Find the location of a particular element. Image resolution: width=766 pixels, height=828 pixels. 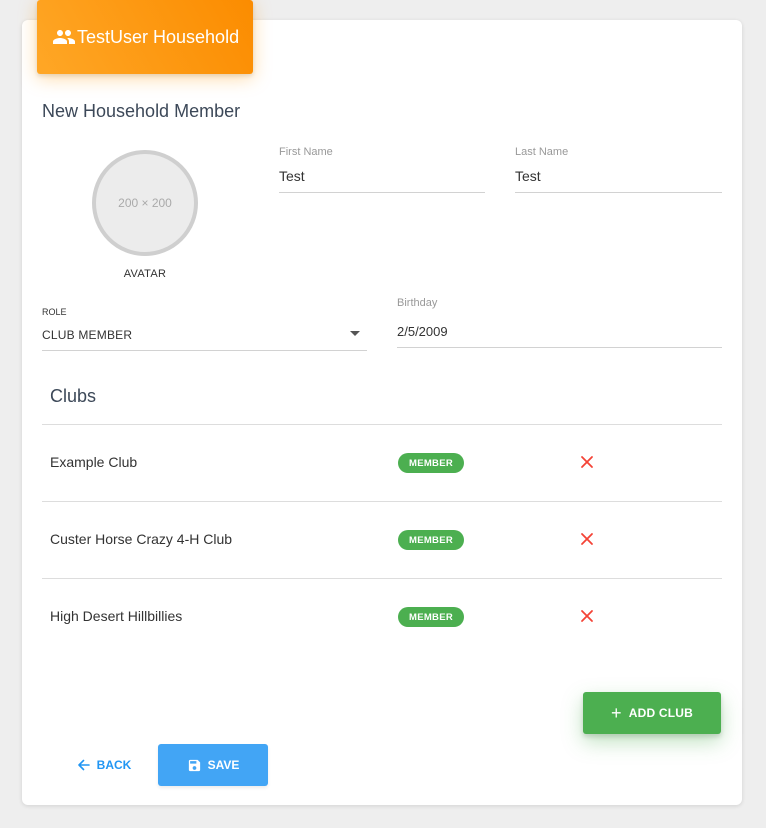

avatar-upload: 200 × 200 is located at coordinates (145, 203).